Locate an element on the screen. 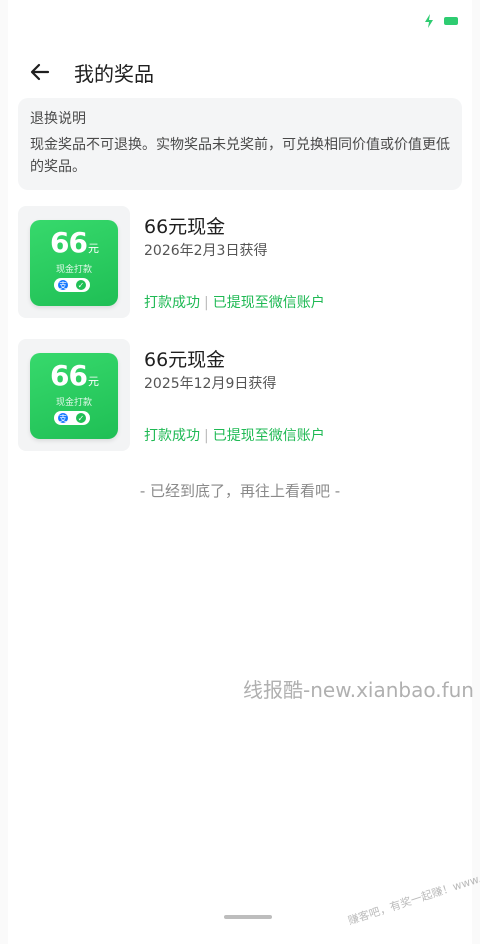 The width and height of the screenshot is (480, 944). watermark-text: 线报酷-new.xianbao.fun is located at coordinates (358, 690).